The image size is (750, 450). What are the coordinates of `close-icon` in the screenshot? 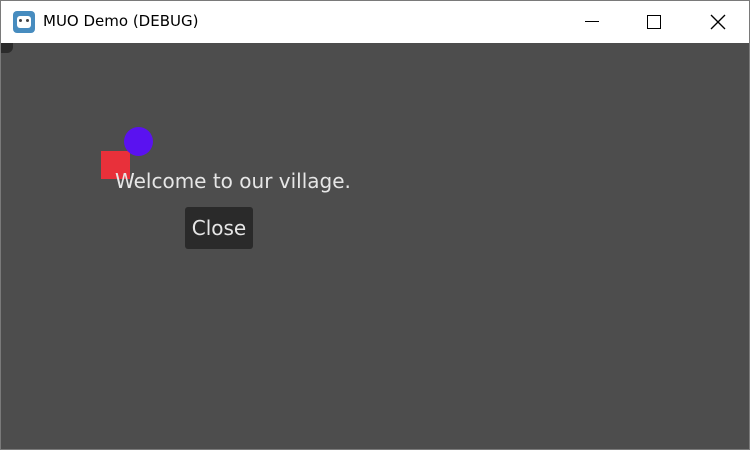 It's located at (718, 22).